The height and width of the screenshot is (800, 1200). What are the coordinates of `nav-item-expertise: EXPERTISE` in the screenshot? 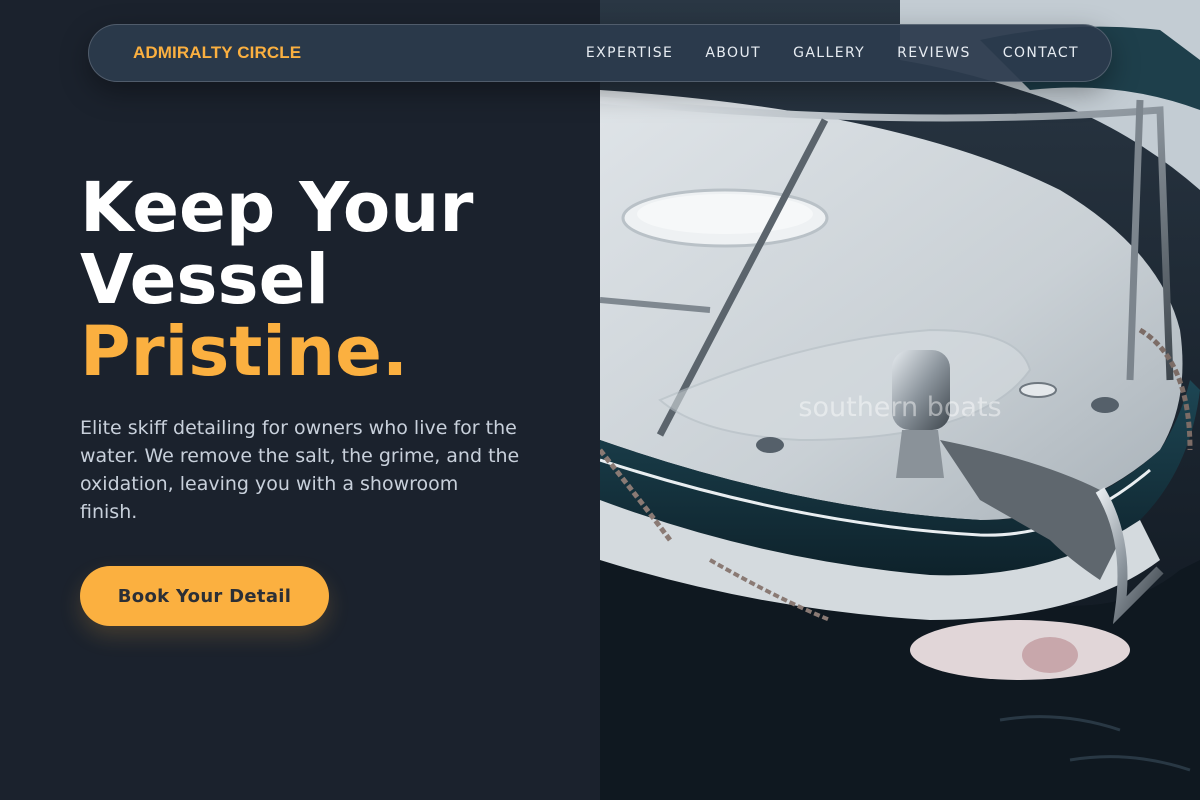 It's located at (629, 53).